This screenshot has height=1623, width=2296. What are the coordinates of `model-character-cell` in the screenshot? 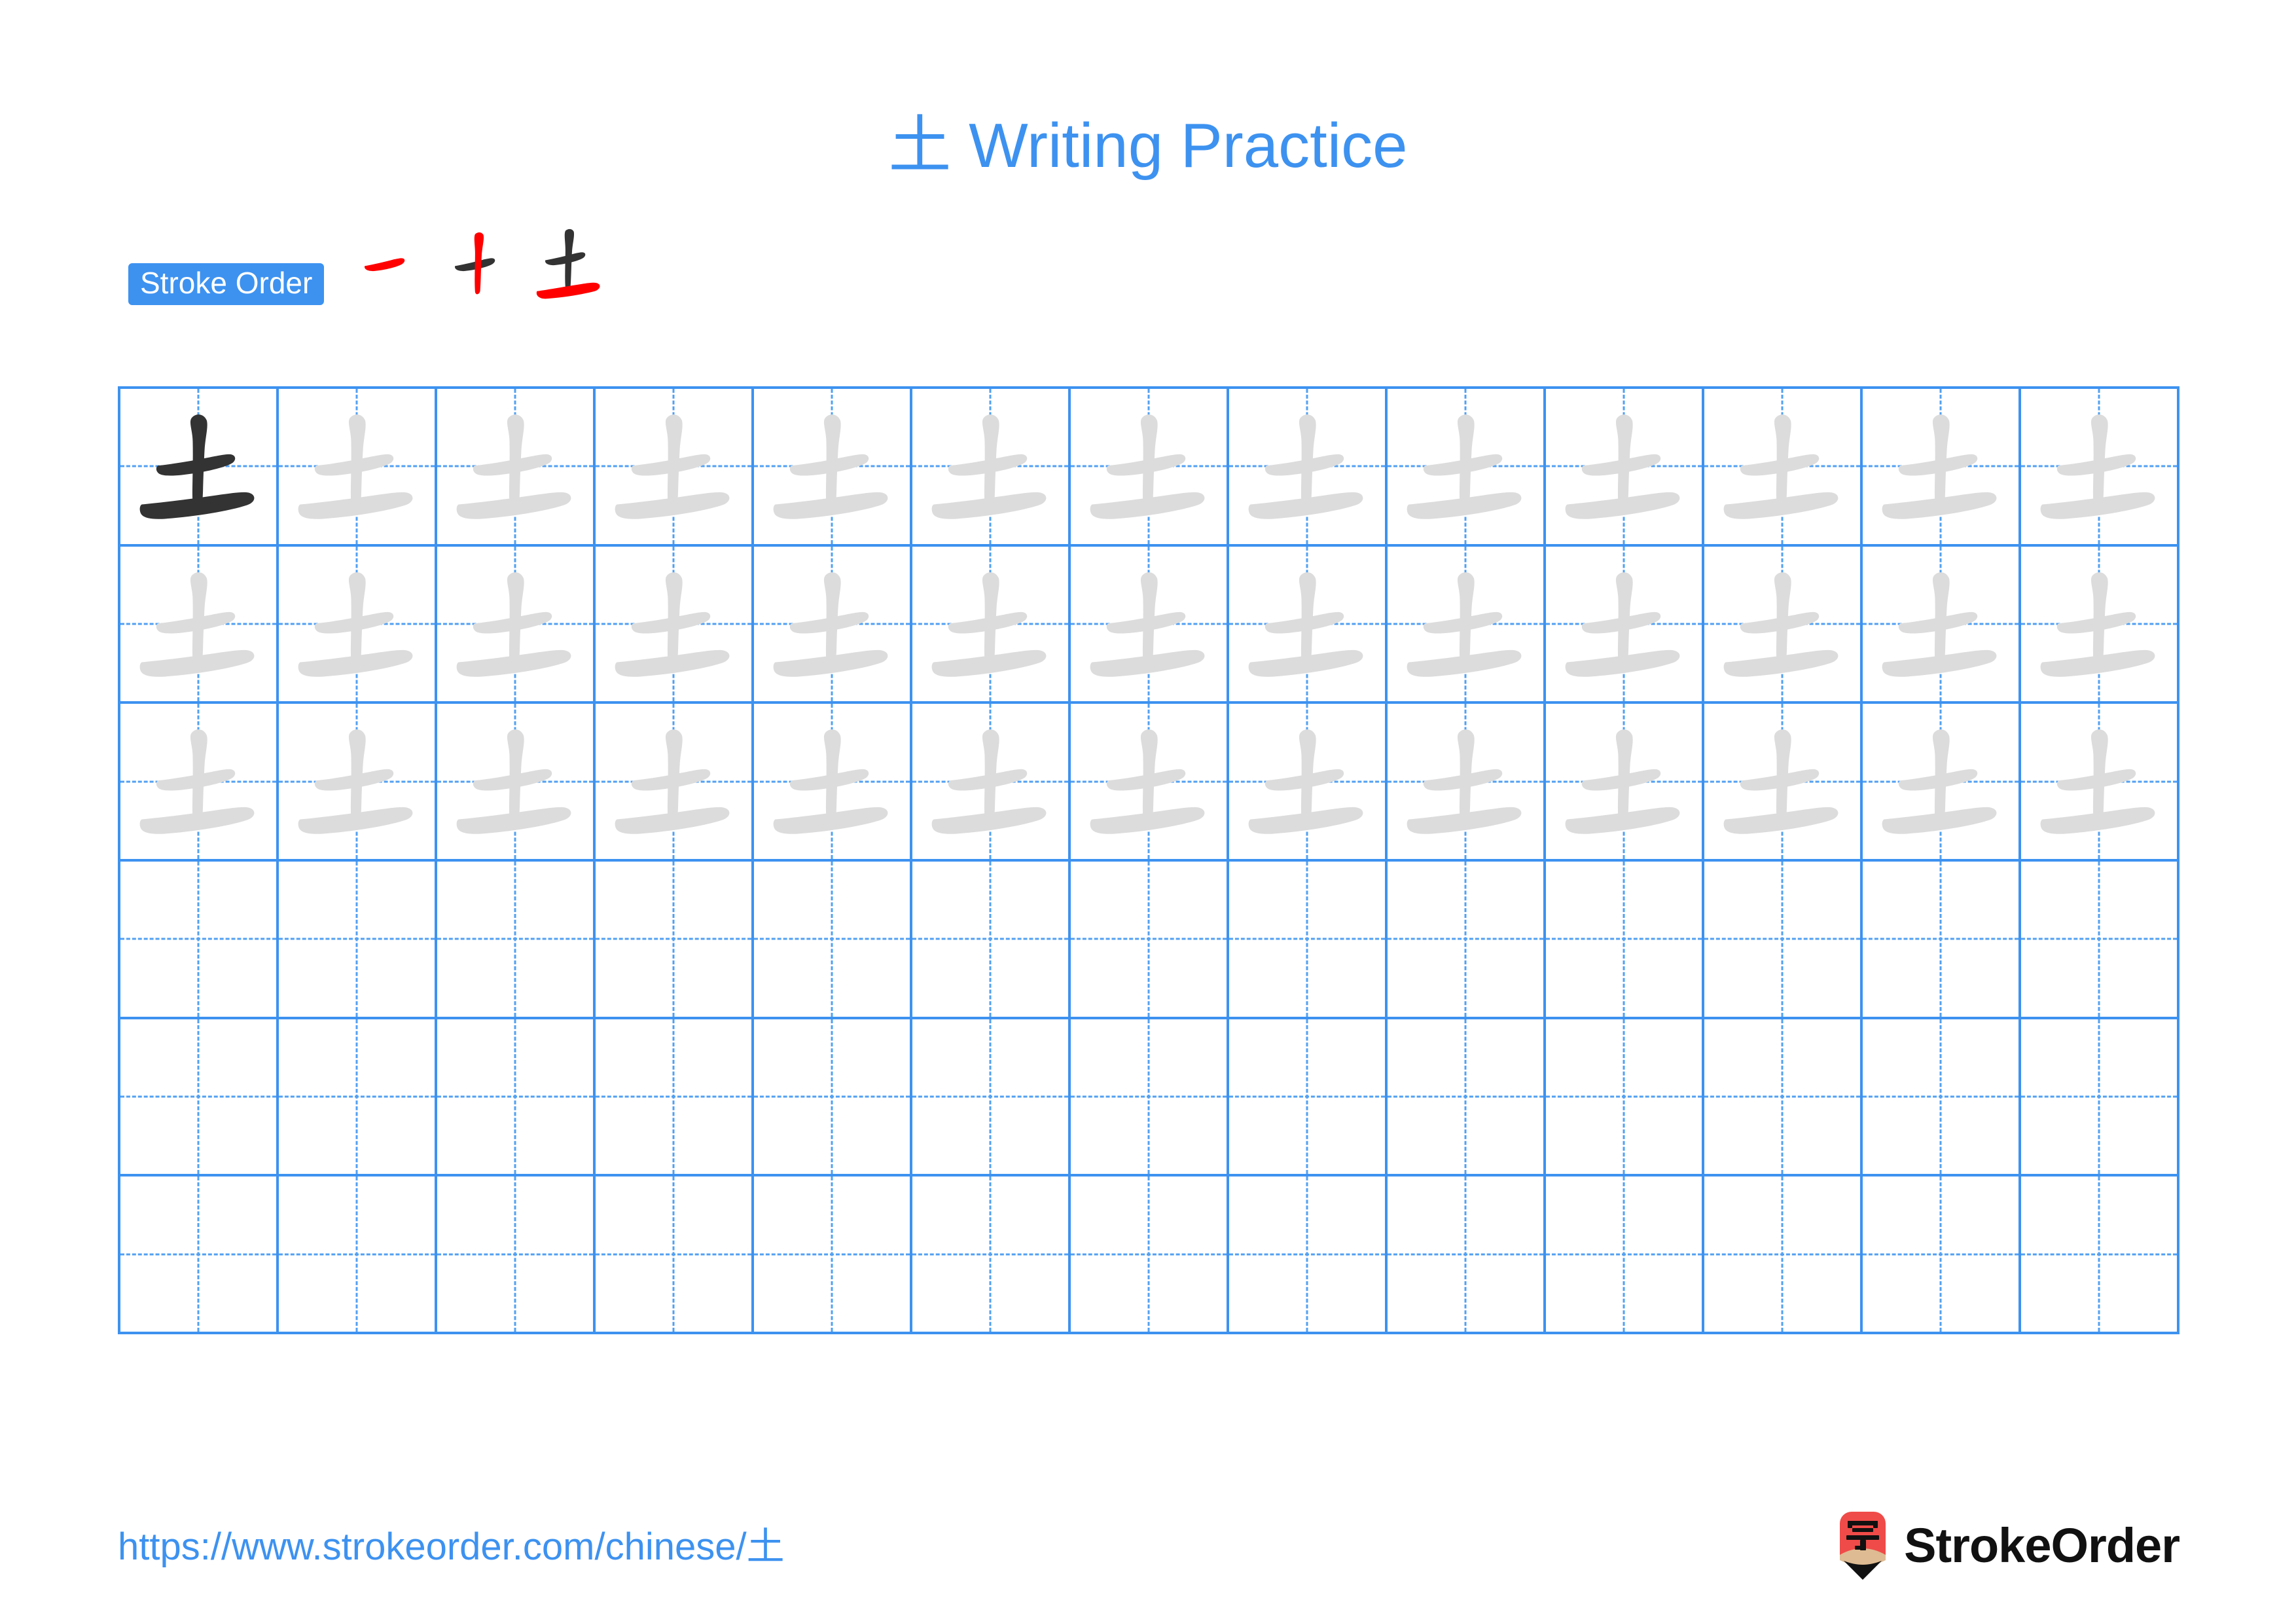 It's located at (199, 468).